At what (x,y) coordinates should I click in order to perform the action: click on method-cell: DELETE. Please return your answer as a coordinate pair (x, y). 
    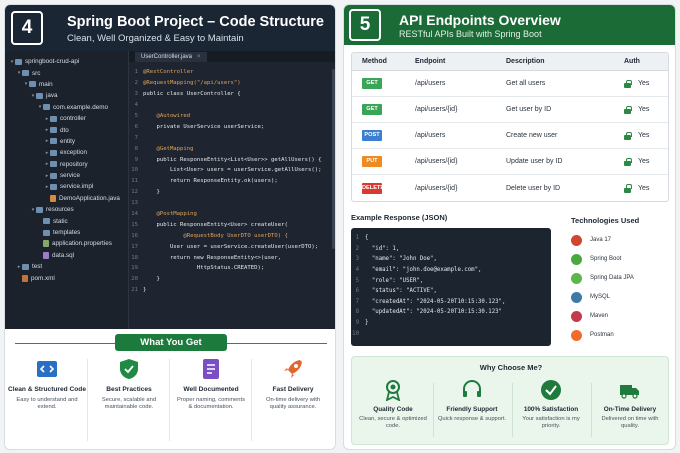
    Looking at the image, I should click on (379, 188).